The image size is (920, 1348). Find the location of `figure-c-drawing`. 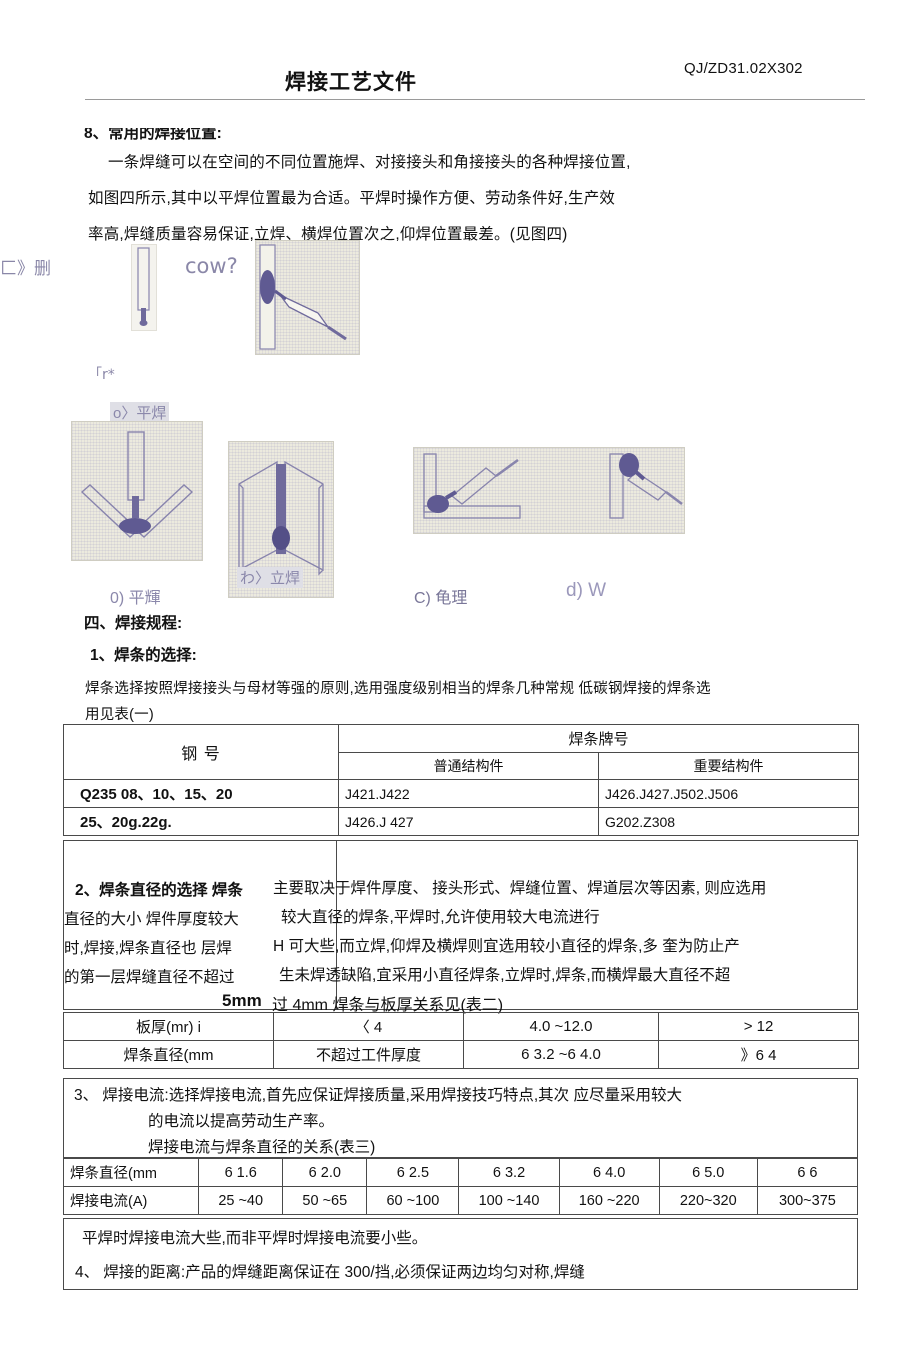

figure-c-drawing is located at coordinates (137, 484).